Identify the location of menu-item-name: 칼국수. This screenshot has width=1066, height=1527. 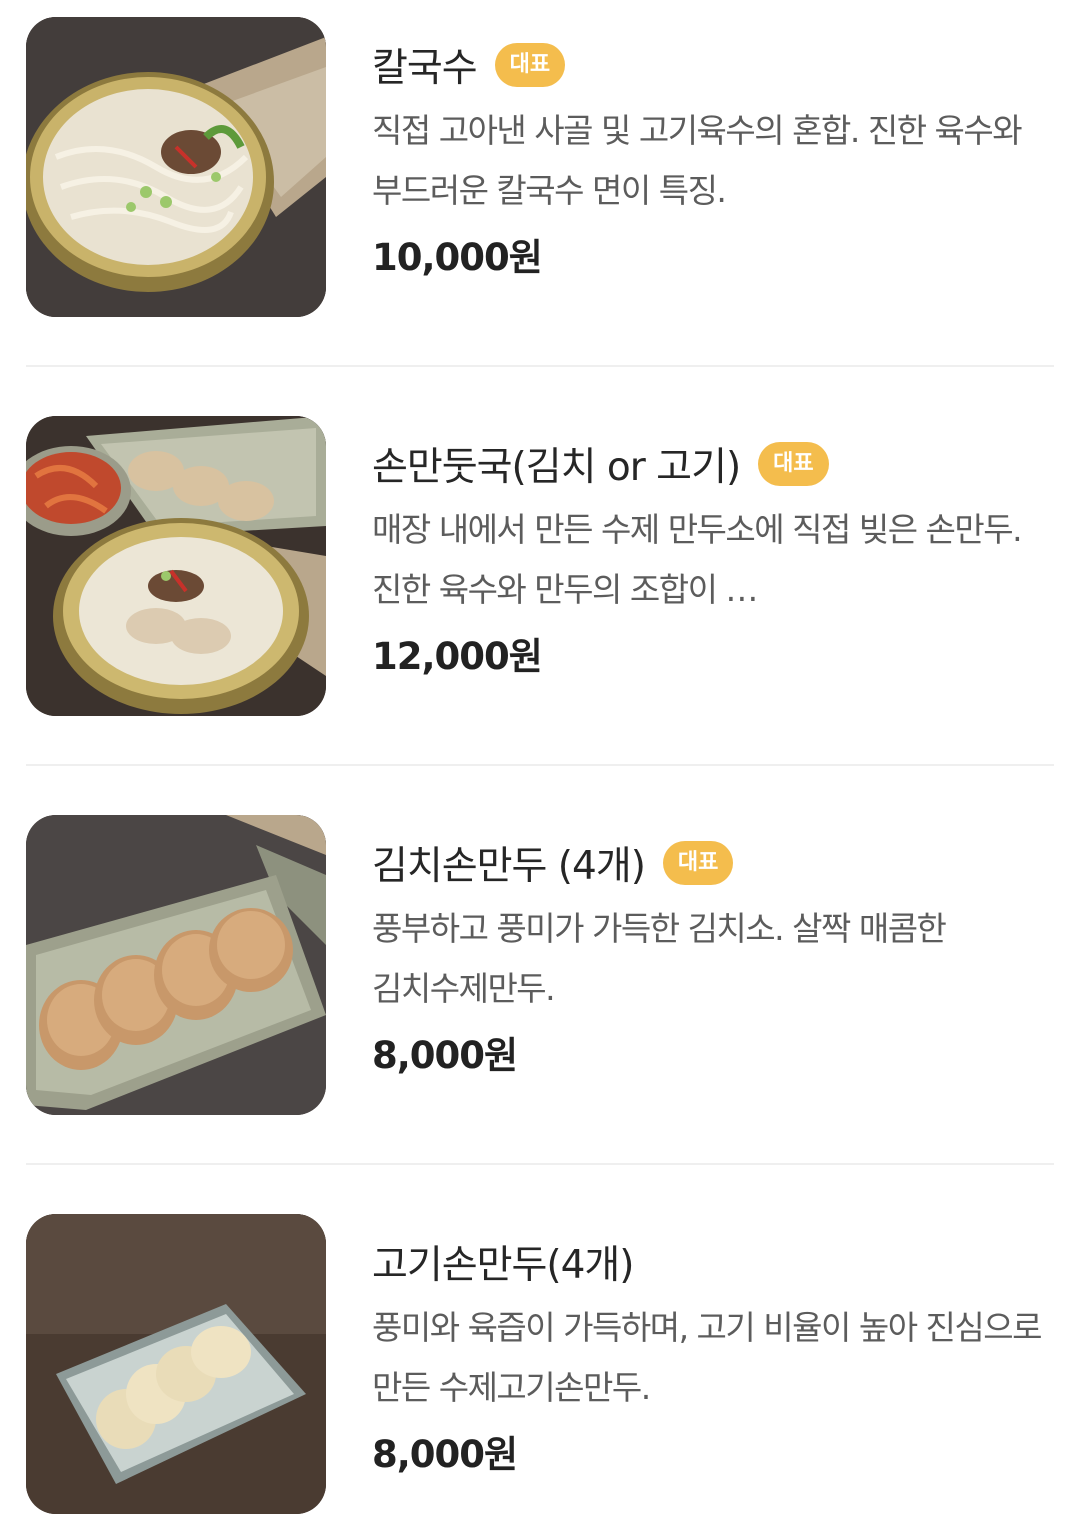
(425, 68).